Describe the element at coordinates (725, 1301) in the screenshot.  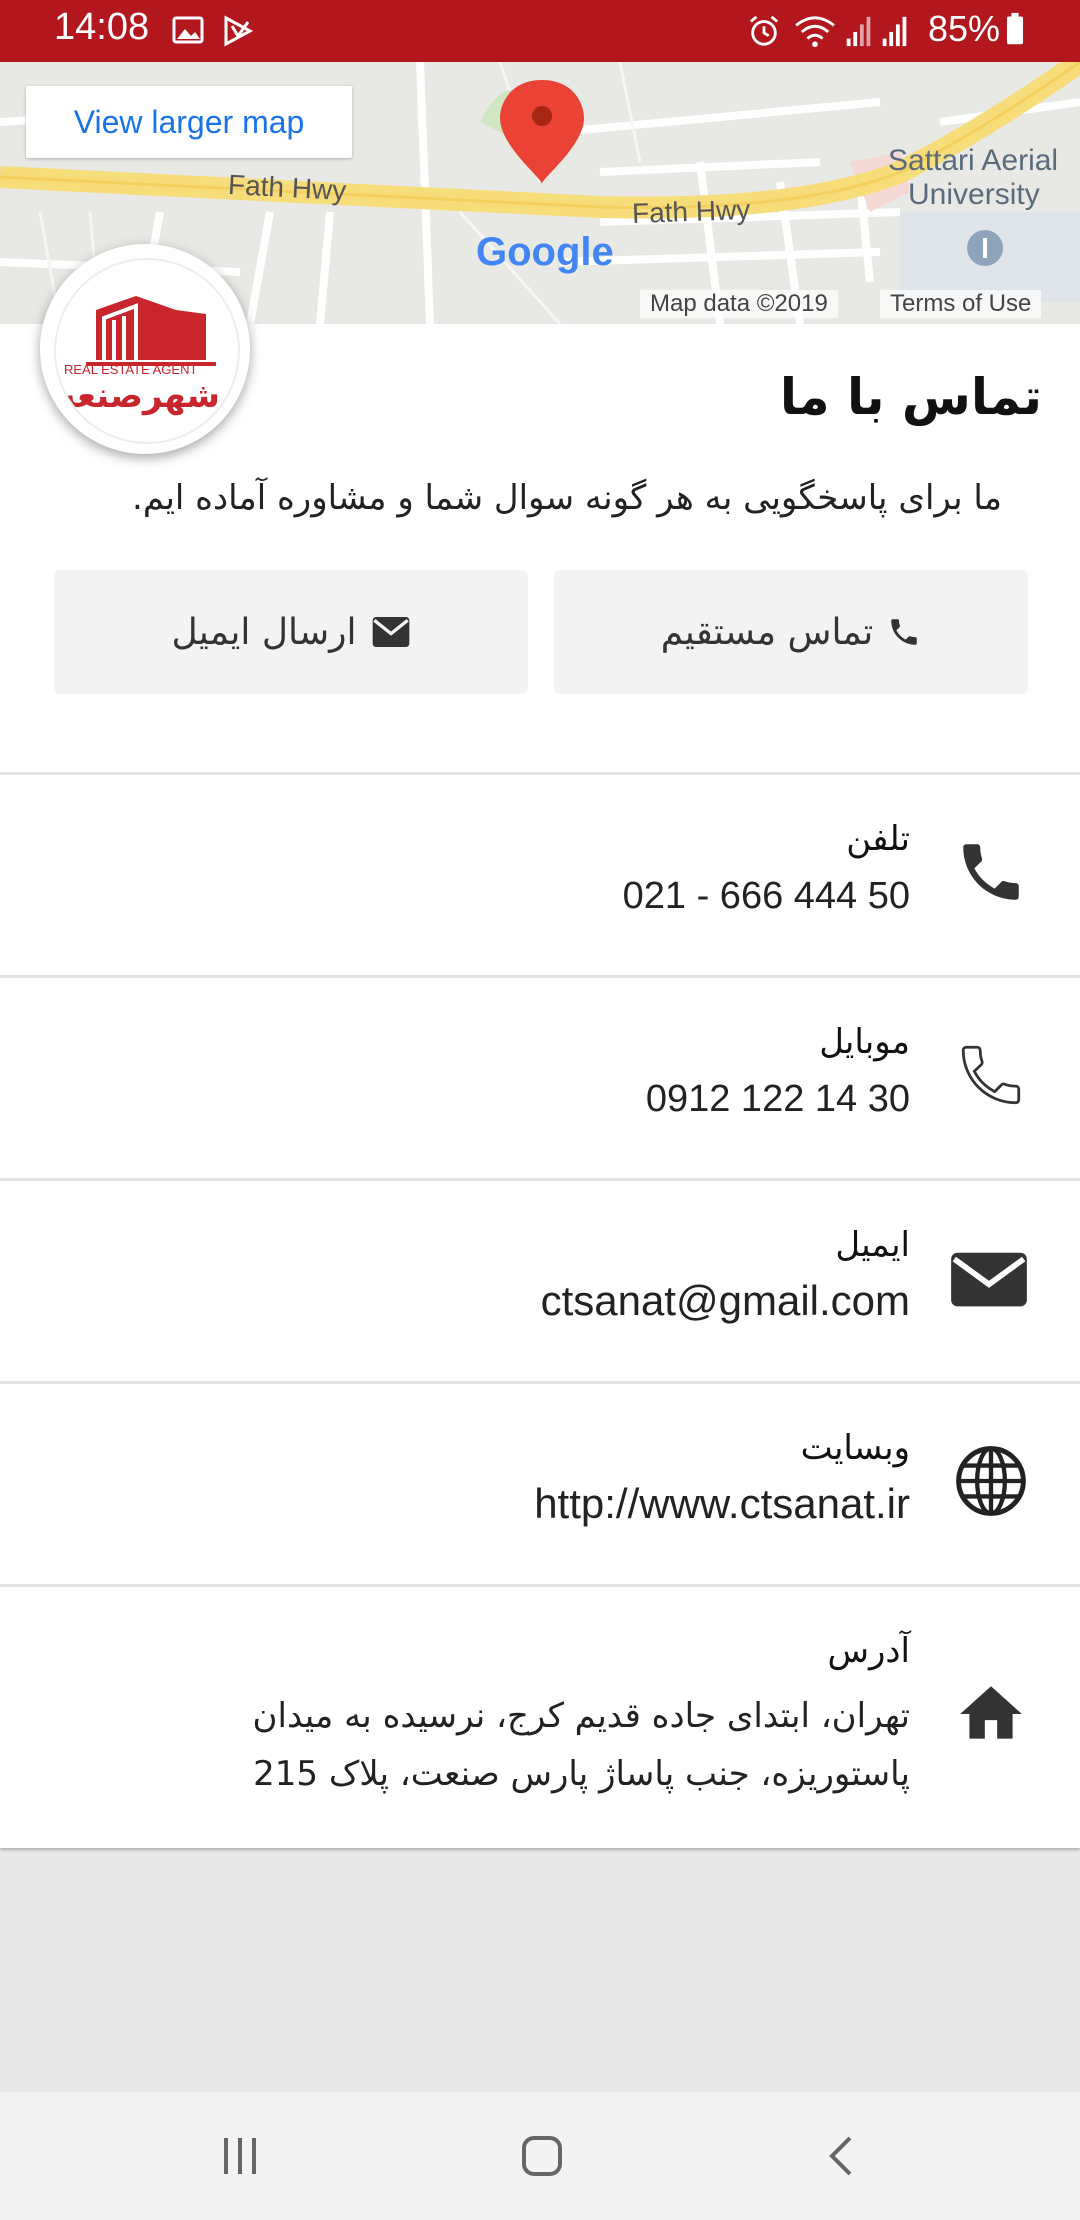
I see `email-value: ctsanat@gmail.com` at that location.